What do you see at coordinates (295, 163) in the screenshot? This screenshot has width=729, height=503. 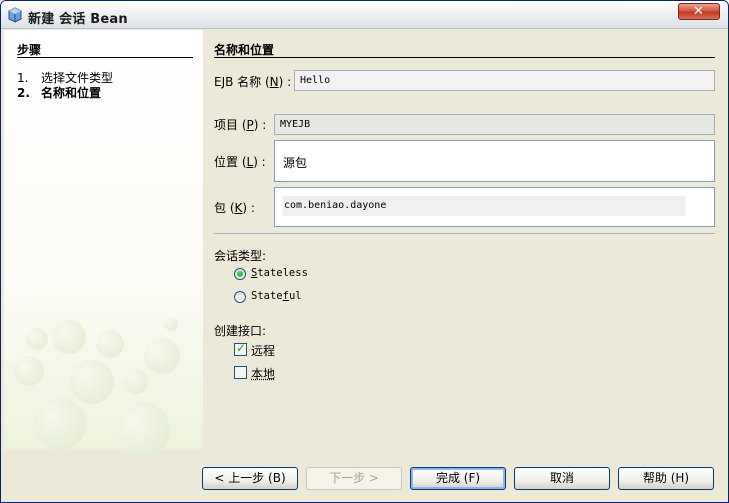 I see `location-value: 源包` at bounding box center [295, 163].